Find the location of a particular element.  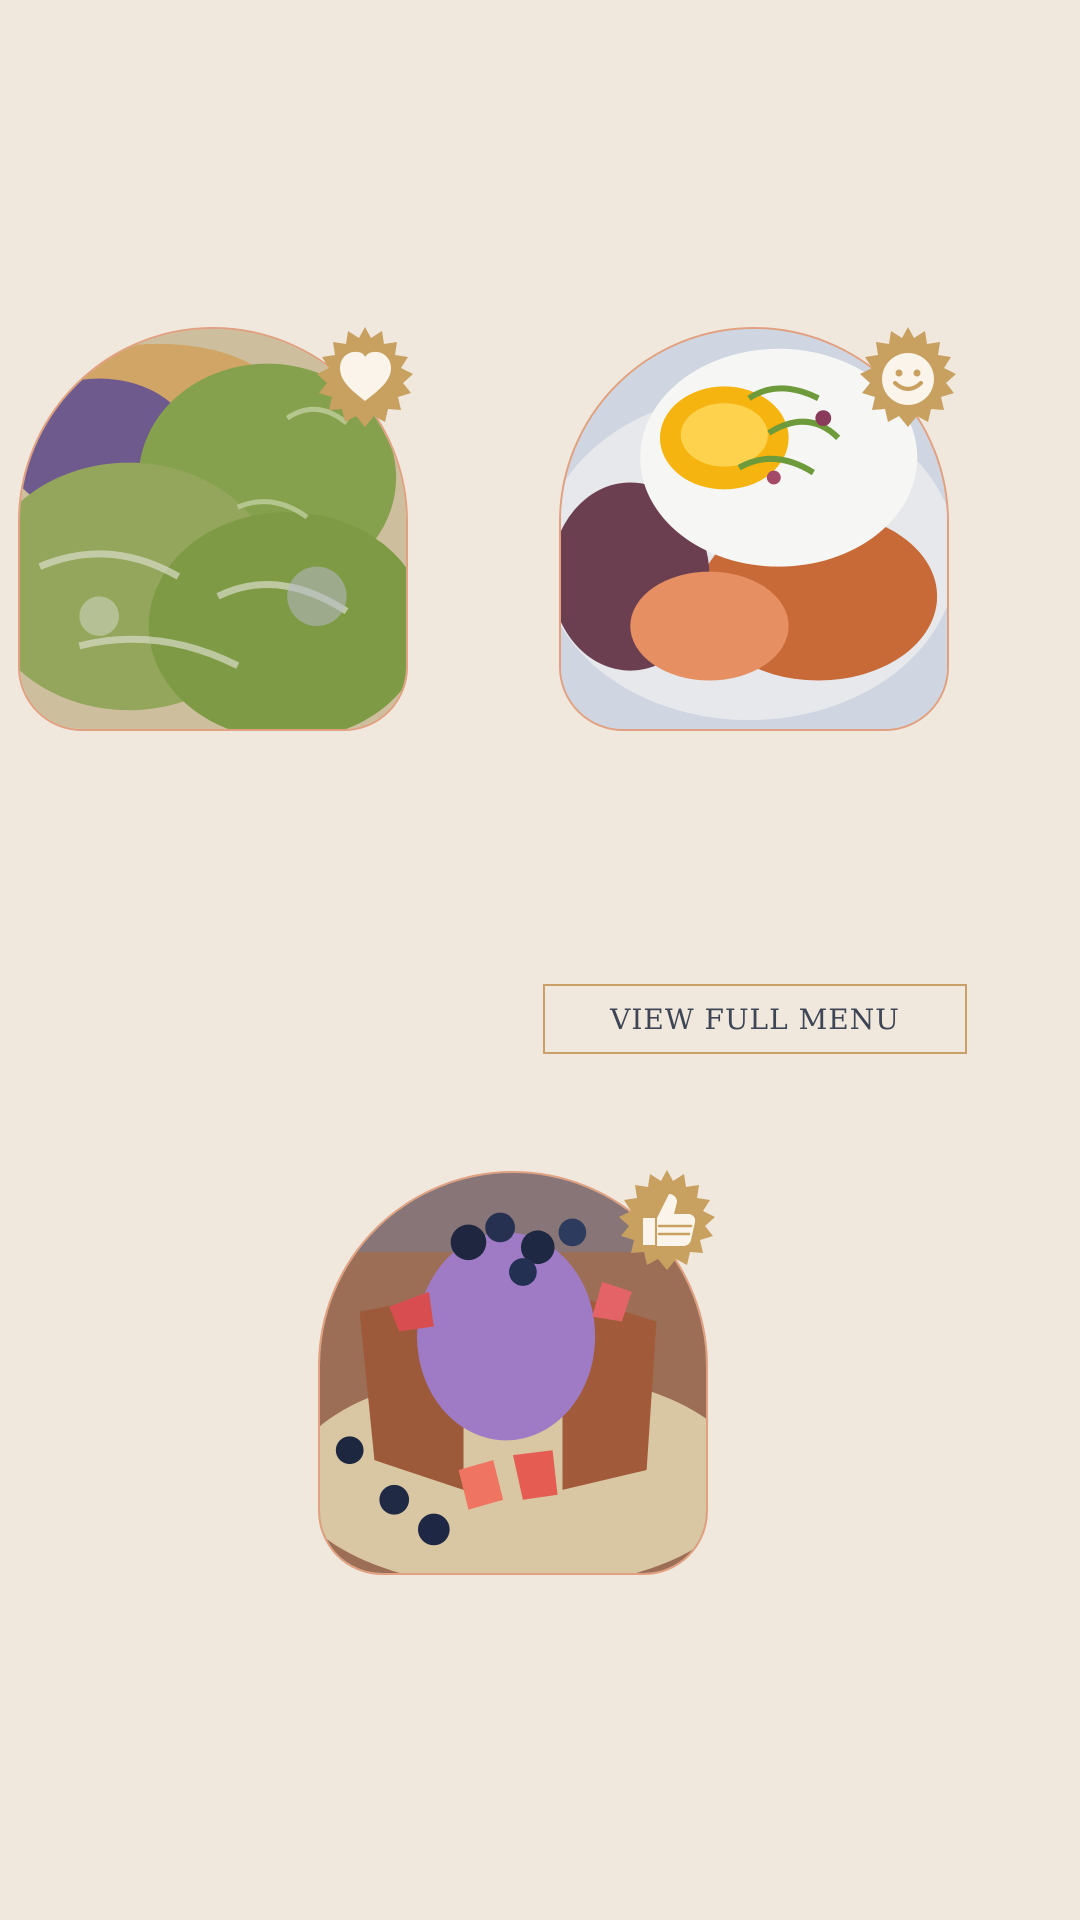

thumbs-up-badge is located at coordinates (667, 1222).